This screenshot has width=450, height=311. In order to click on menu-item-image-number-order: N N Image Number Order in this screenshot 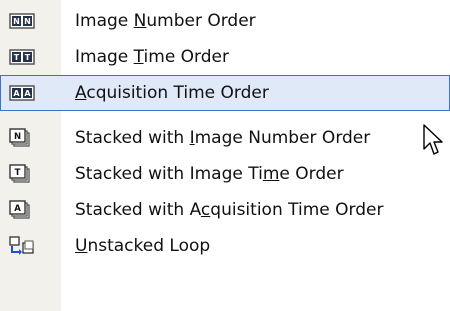, I will do `click(225, 21)`.